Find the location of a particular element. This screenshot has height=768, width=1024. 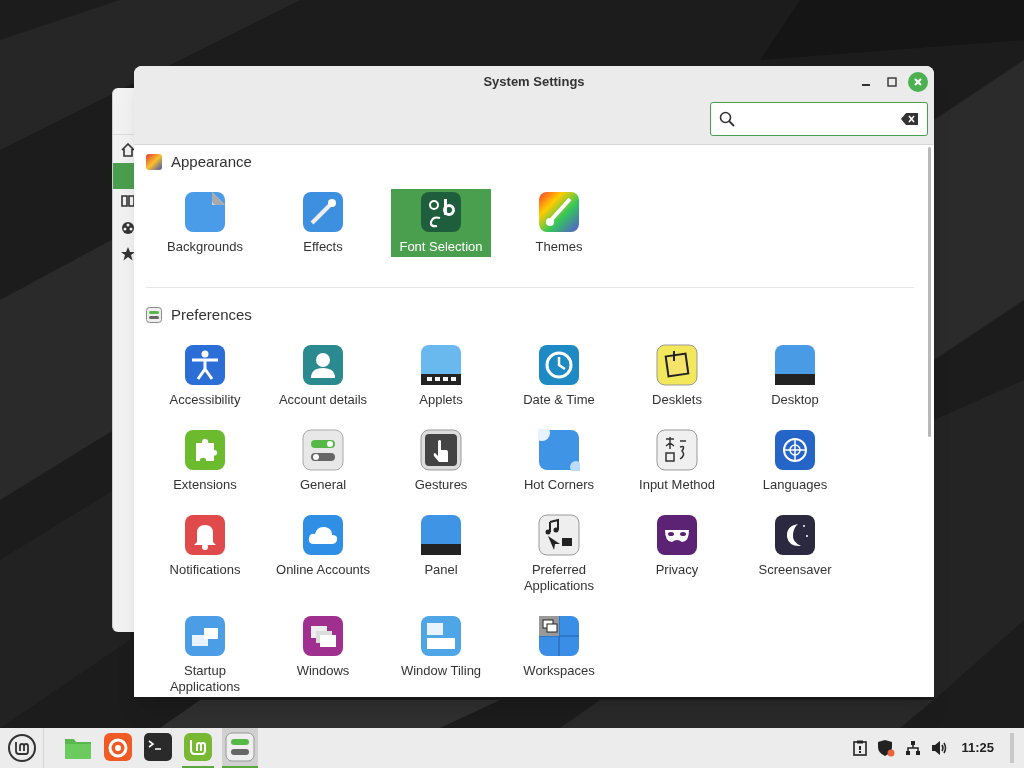

windows-icon is located at coordinates (205, 636).